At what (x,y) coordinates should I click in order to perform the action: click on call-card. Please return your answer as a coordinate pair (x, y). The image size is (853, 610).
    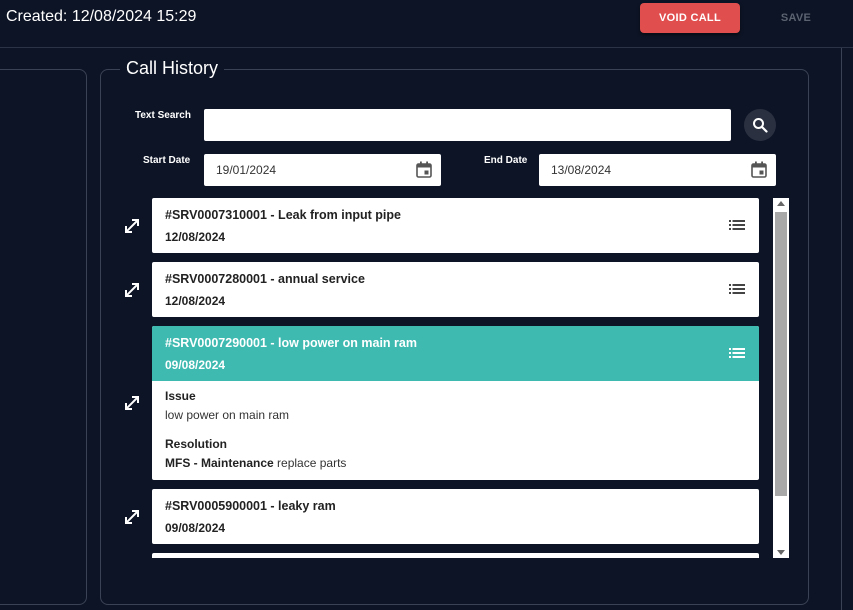
    Looking at the image, I should click on (455, 555).